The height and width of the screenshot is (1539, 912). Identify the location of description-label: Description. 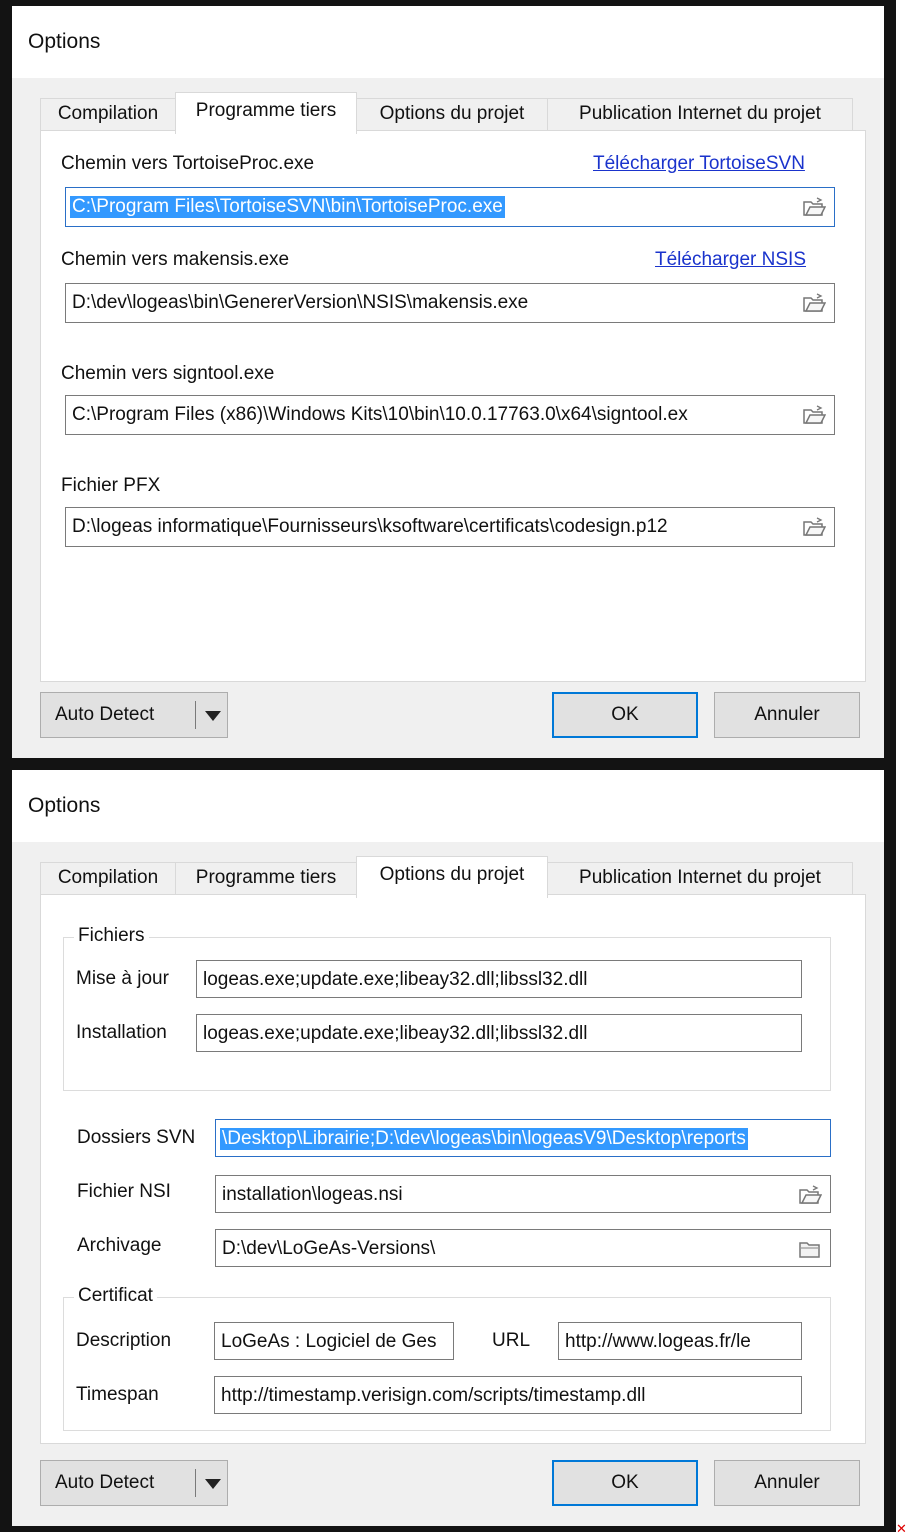
(124, 1340).